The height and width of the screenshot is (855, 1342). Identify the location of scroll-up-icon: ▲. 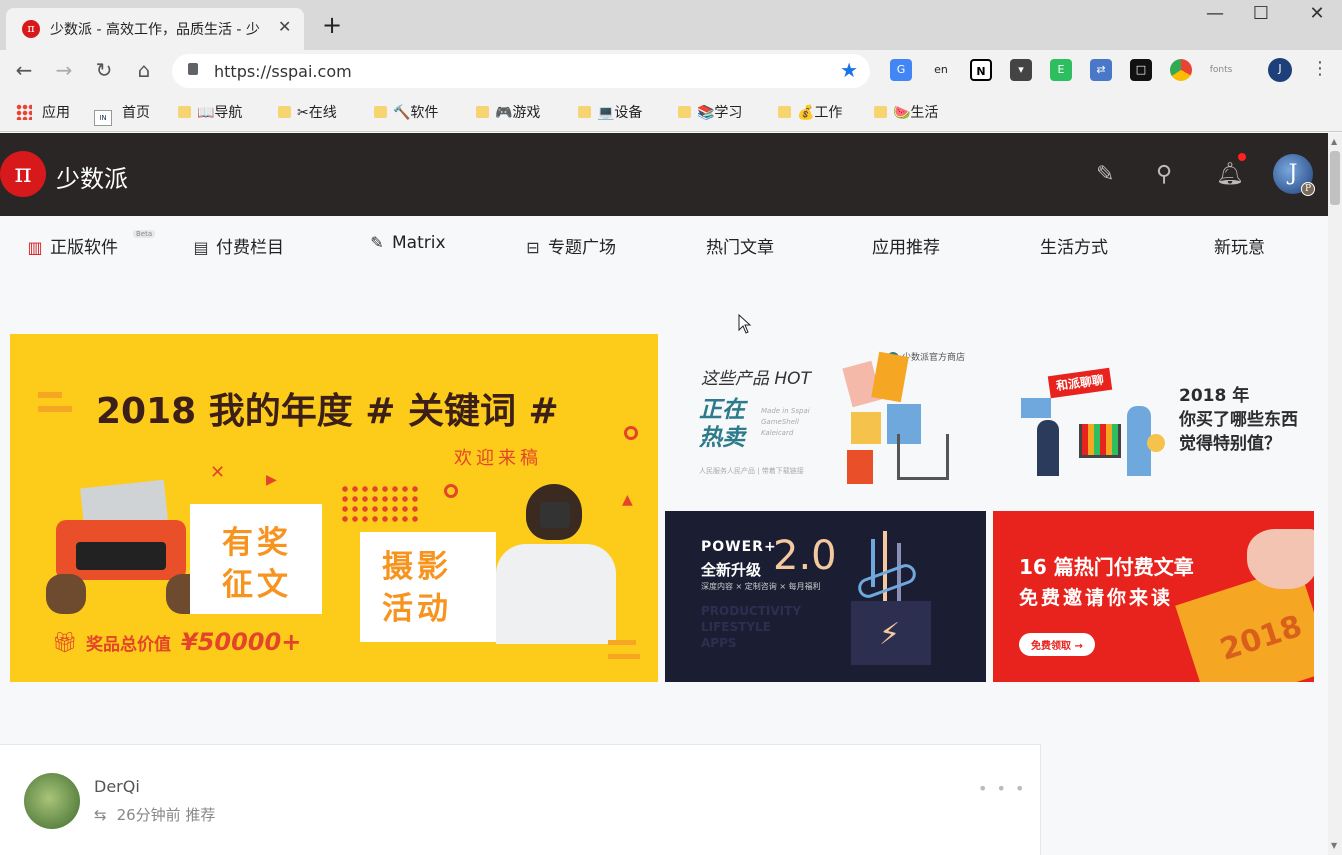
(1334, 141).